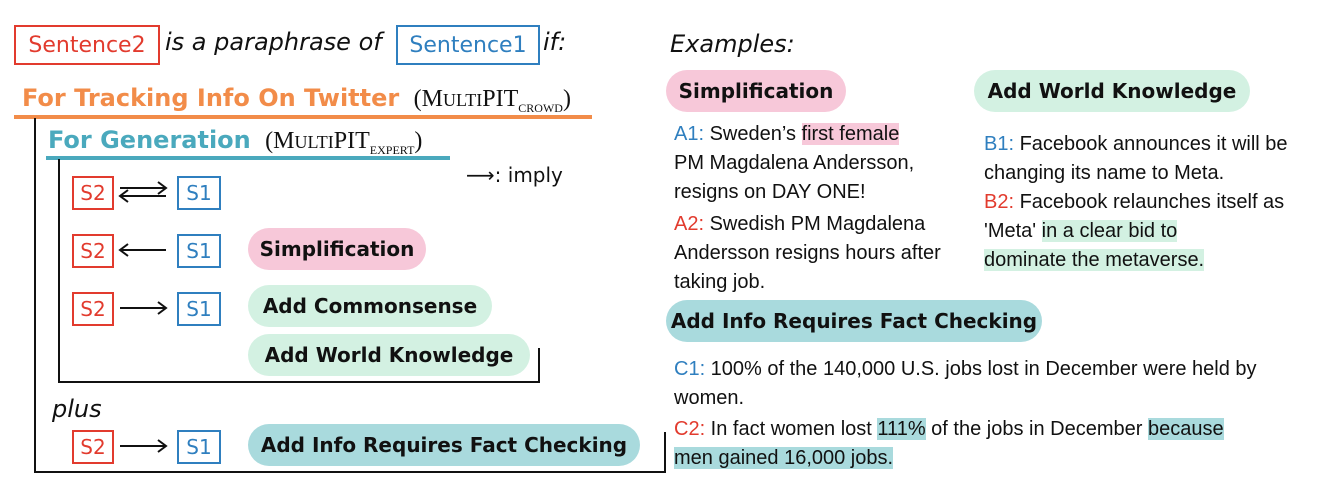 The width and height of the screenshot is (1326, 494). Describe the element at coordinates (999, 144) in the screenshot. I see `b1-label: B1:` at that location.